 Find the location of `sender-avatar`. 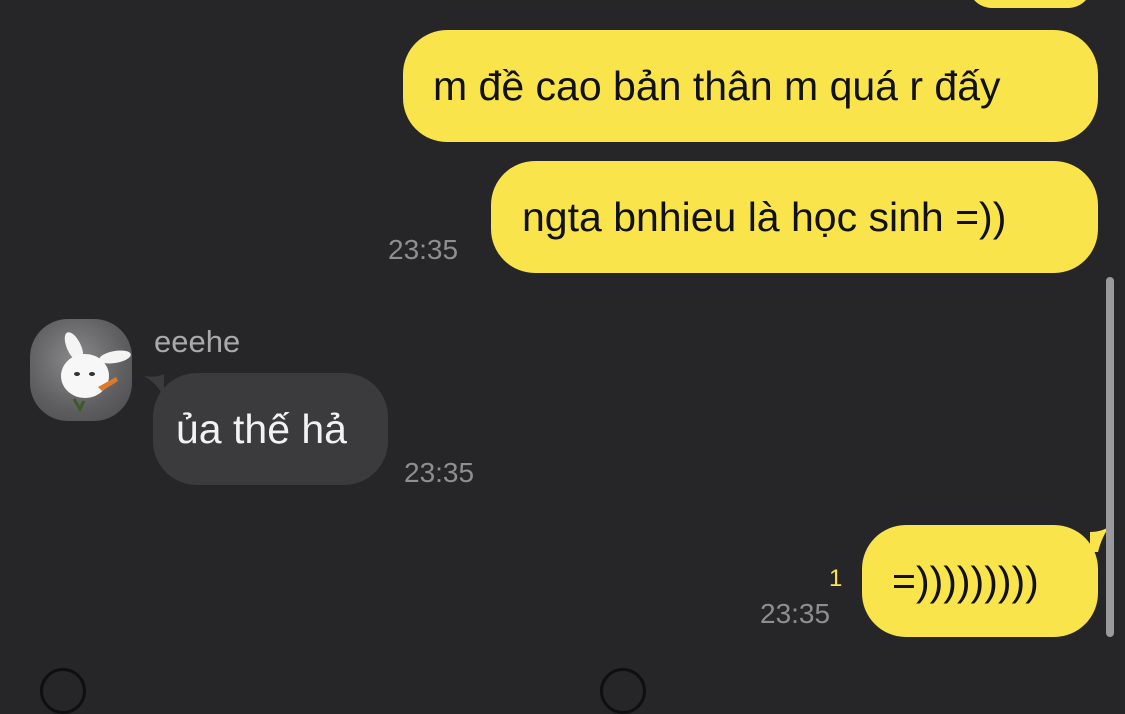

sender-avatar is located at coordinates (81, 370).